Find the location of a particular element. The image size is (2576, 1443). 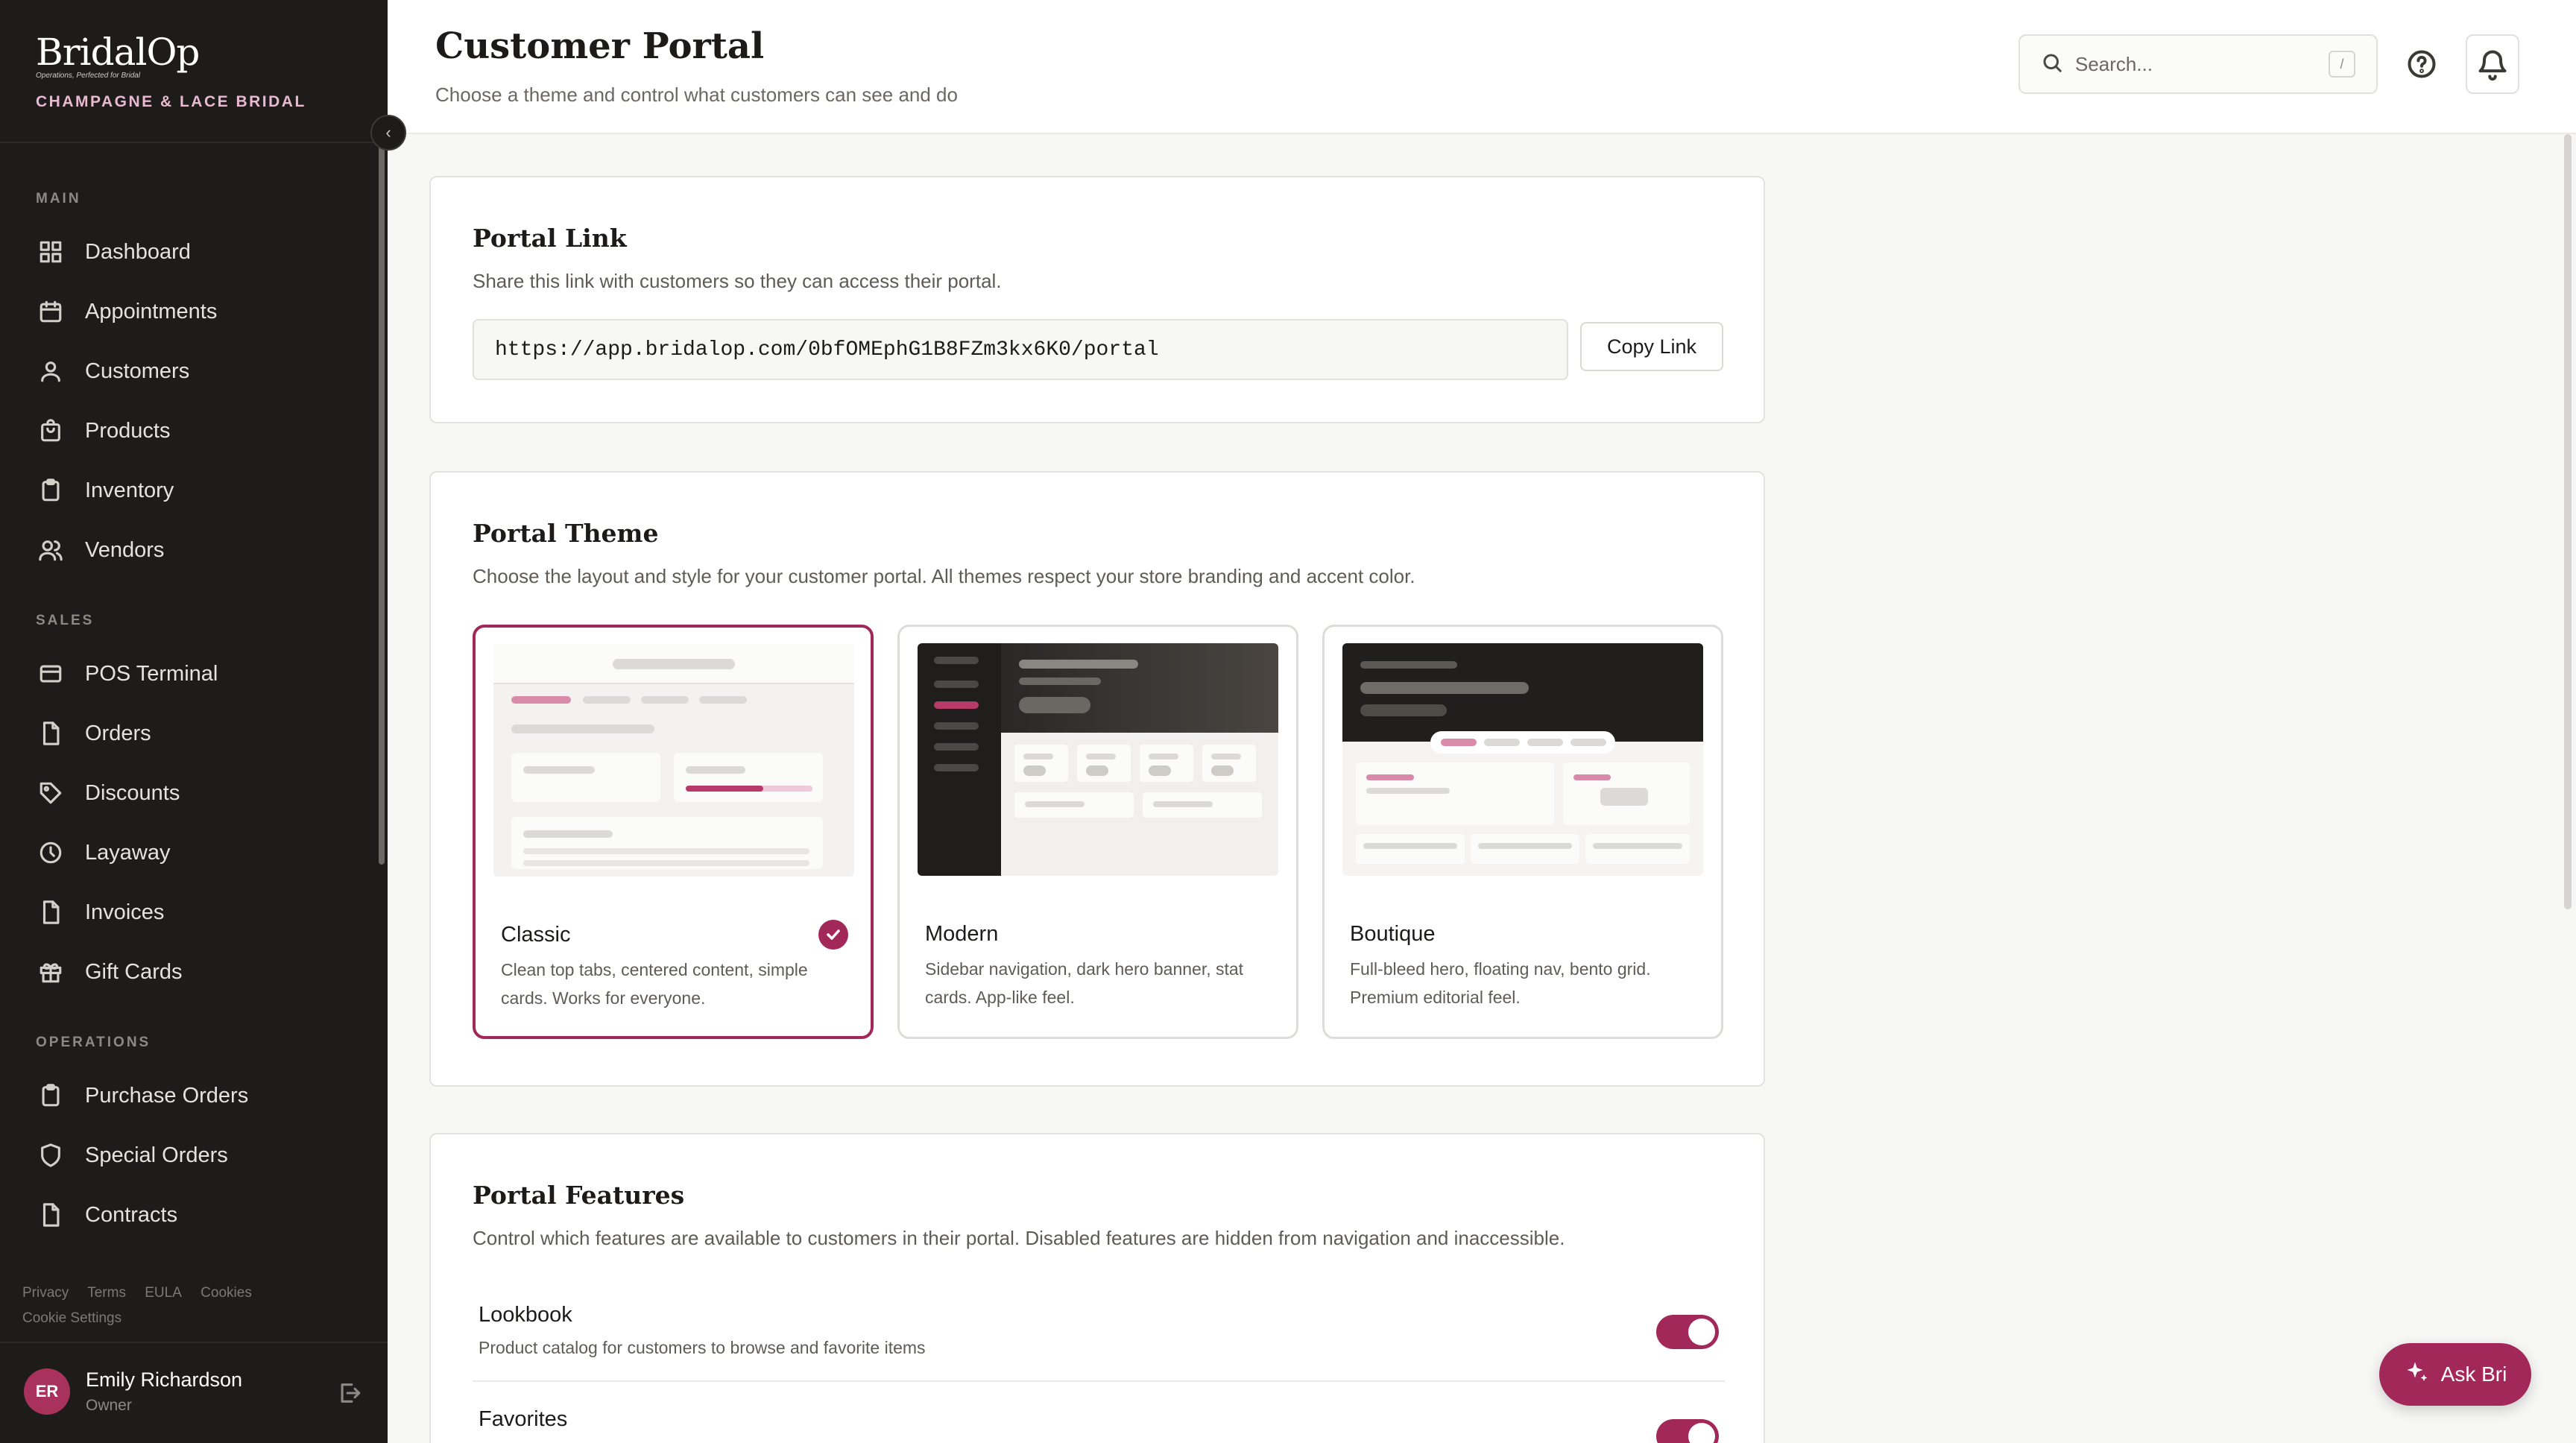

theme-name: Classic is located at coordinates (536, 935).